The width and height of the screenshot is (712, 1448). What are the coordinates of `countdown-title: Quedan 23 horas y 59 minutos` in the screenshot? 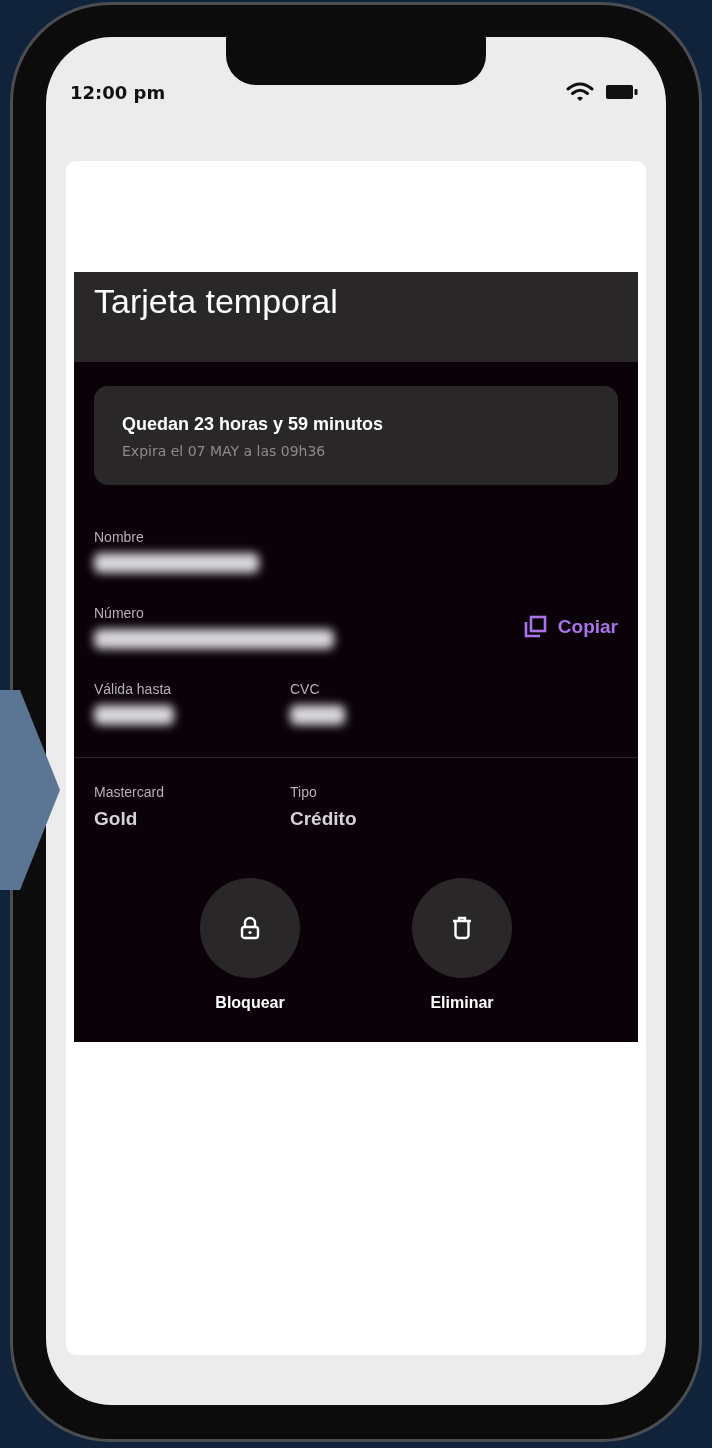 It's located at (253, 424).